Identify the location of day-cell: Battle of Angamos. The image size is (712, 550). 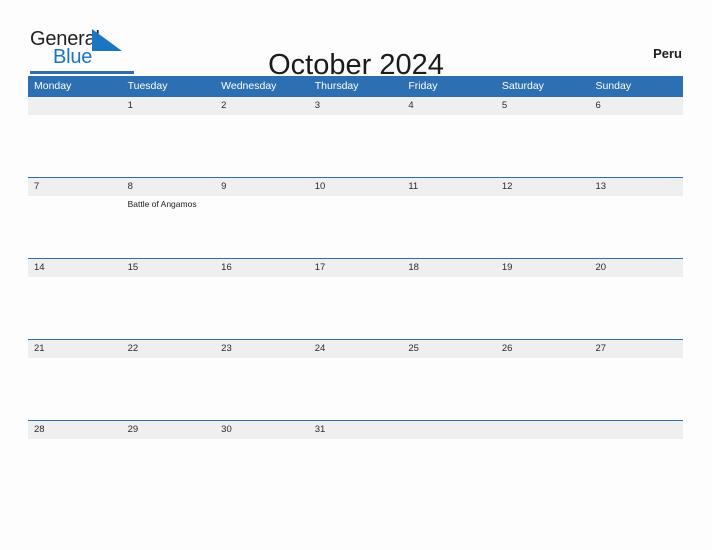
(169, 227).